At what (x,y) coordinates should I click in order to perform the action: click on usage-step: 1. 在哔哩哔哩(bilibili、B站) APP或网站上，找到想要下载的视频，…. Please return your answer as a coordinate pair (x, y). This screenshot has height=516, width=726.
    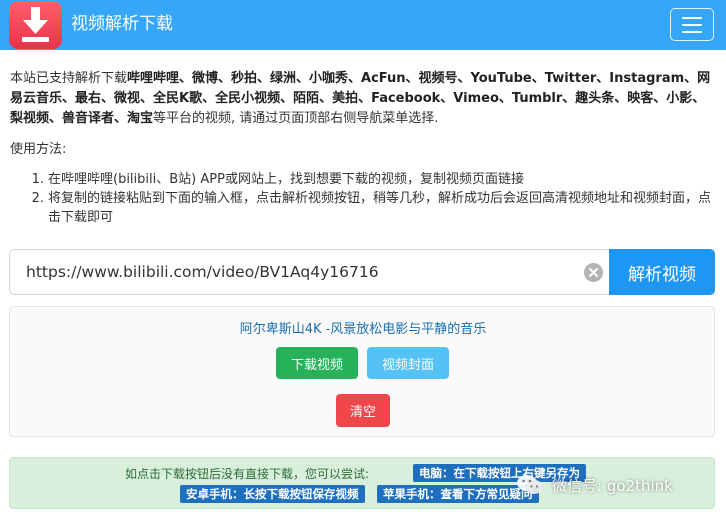
    Looking at the image, I should click on (277, 179).